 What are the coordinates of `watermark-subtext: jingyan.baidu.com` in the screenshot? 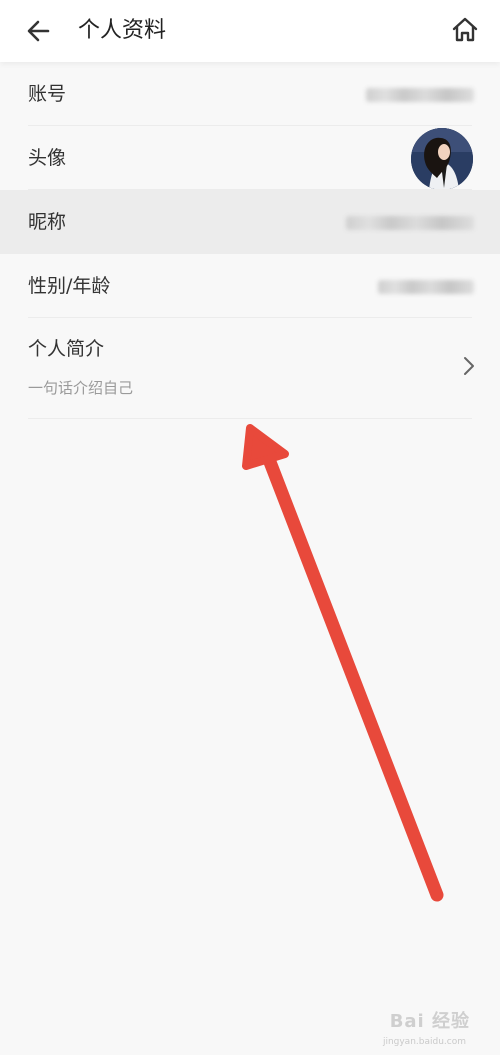 It's located at (424, 1042).